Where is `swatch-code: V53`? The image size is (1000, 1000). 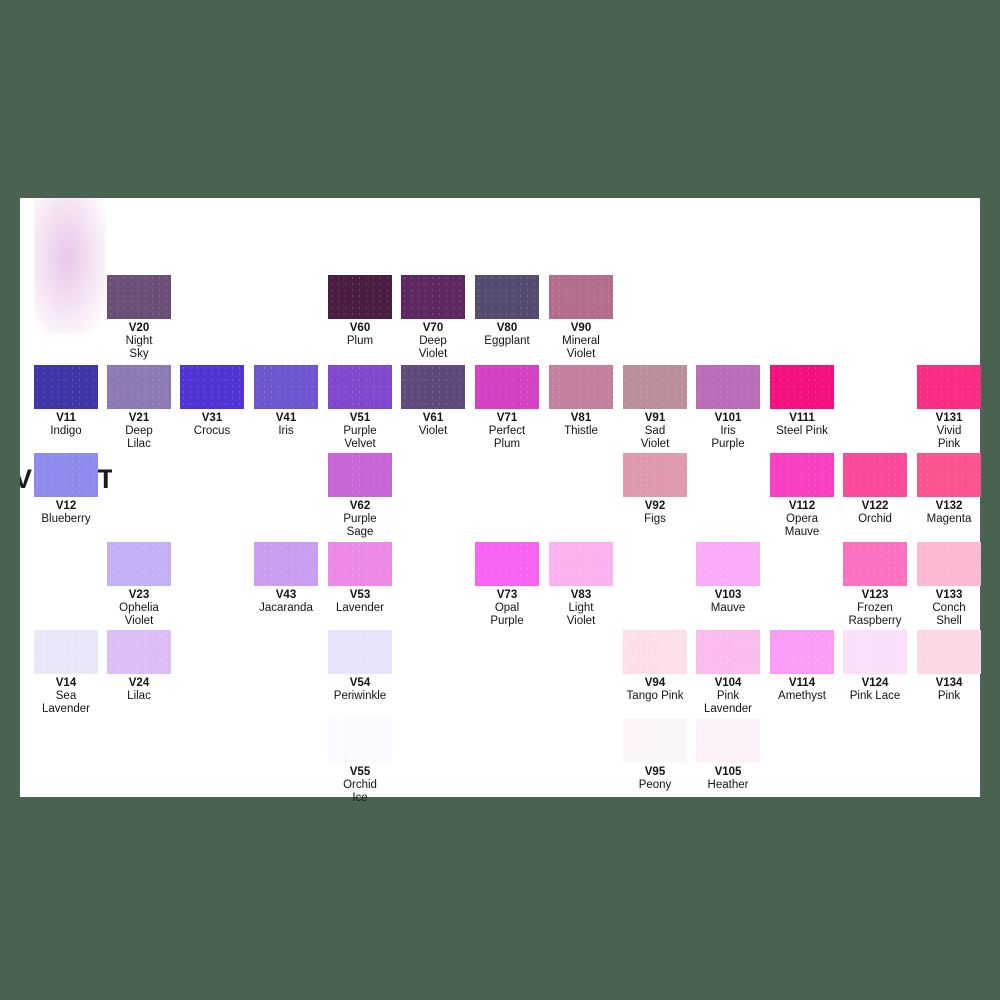 swatch-code: V53 is located at coordinates (360, 595).